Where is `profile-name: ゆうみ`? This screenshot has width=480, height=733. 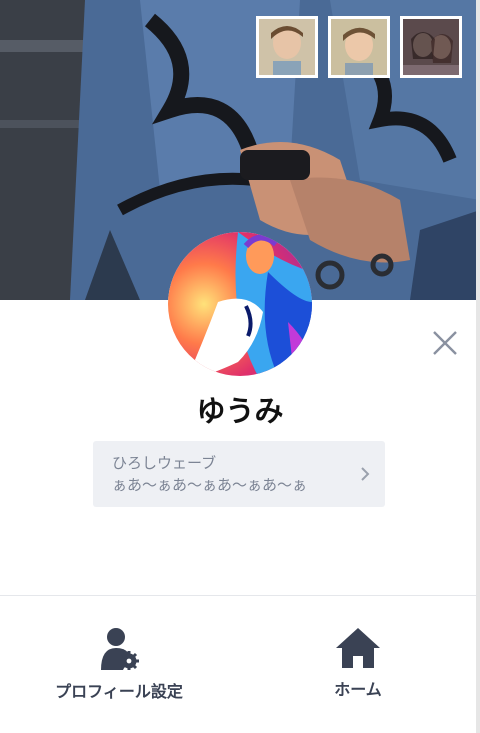 profile-name: ゆうみ is located at coordinates (240, 411).